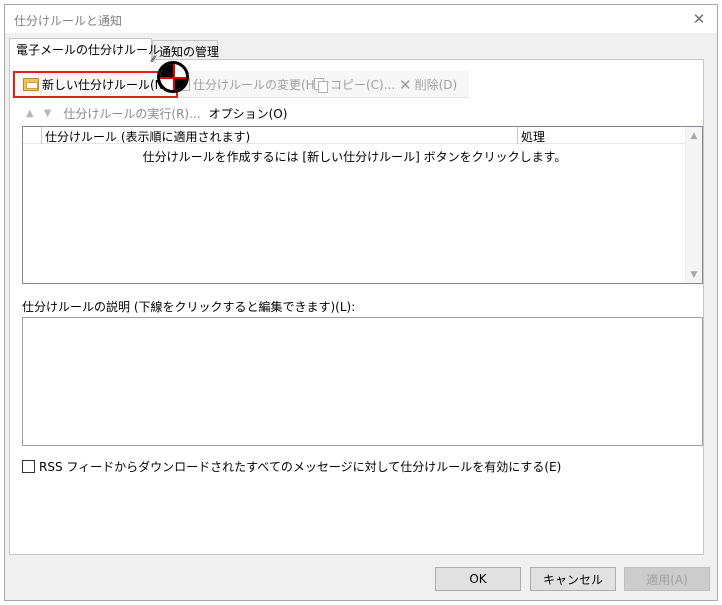 The width and height of the screenshot is (722, 605). Describe the element at coordinates (694, 274) in the screenshot. I see `scroll-down-icon: ▼` at that location.